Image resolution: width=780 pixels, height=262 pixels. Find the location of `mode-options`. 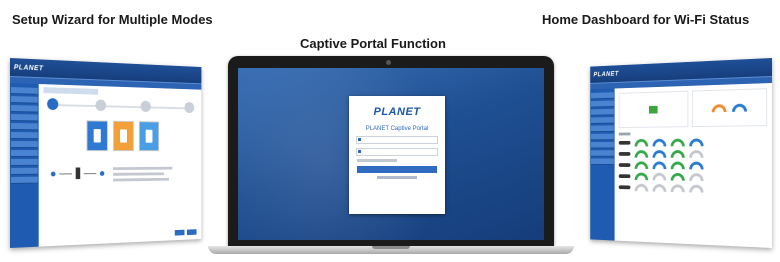

mode-options is located at coordinates (120, 136).